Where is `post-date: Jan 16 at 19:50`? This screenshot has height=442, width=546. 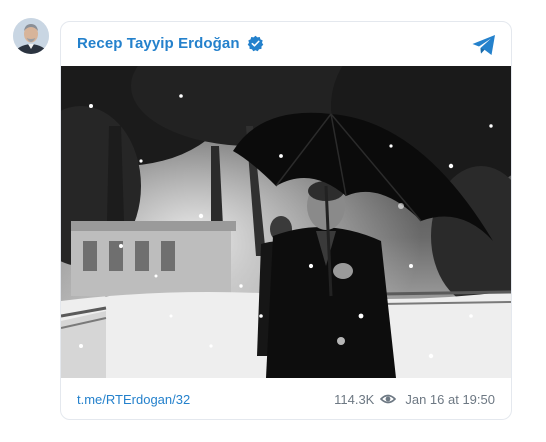 post-date: Jan 16 at 19:50 is located at coordinates (450, 399).